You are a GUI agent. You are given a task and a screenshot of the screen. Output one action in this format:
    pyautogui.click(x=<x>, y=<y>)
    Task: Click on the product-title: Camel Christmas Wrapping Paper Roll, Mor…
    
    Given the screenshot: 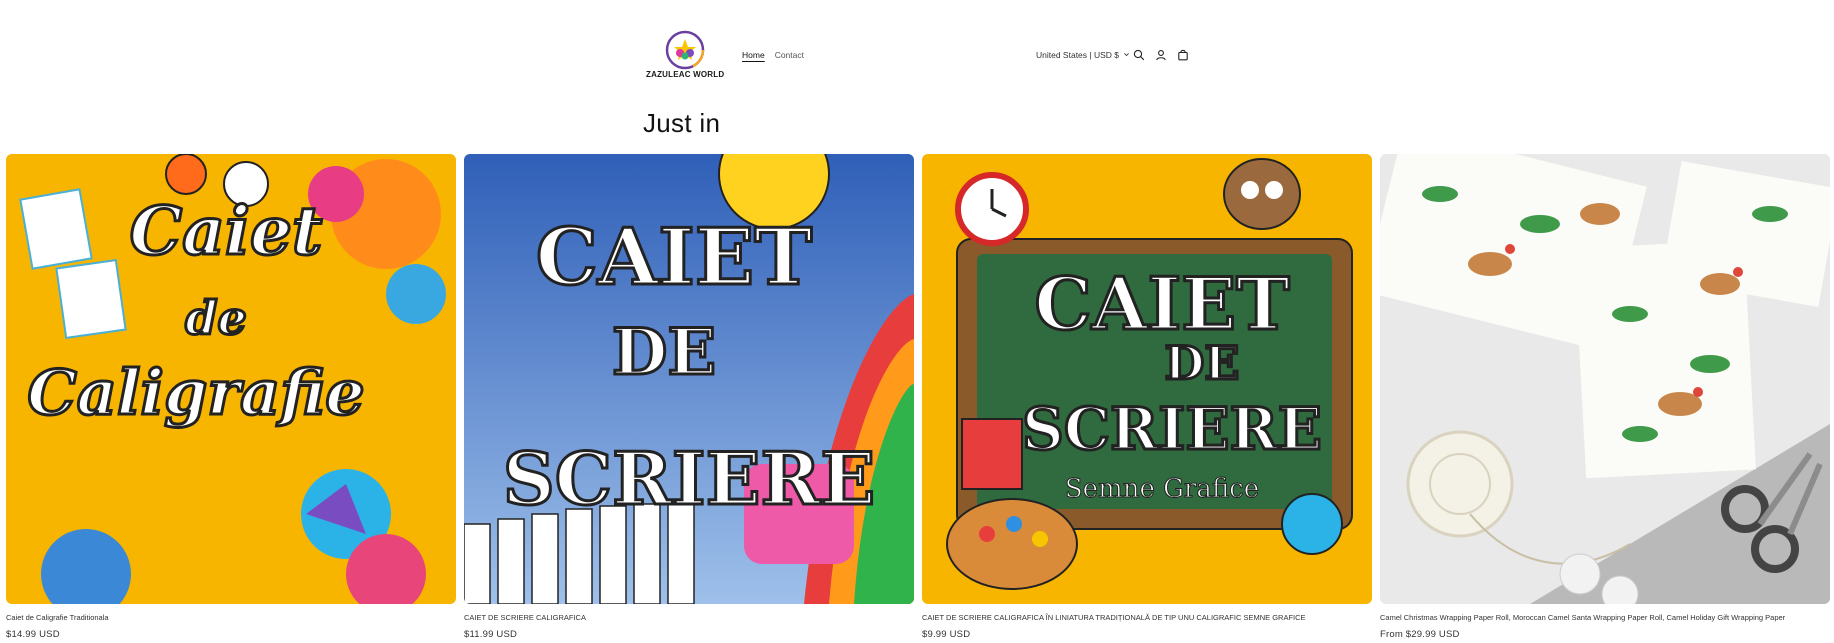 What is the action you would take?
    pyautogui.click(x=1605, y=617)
    